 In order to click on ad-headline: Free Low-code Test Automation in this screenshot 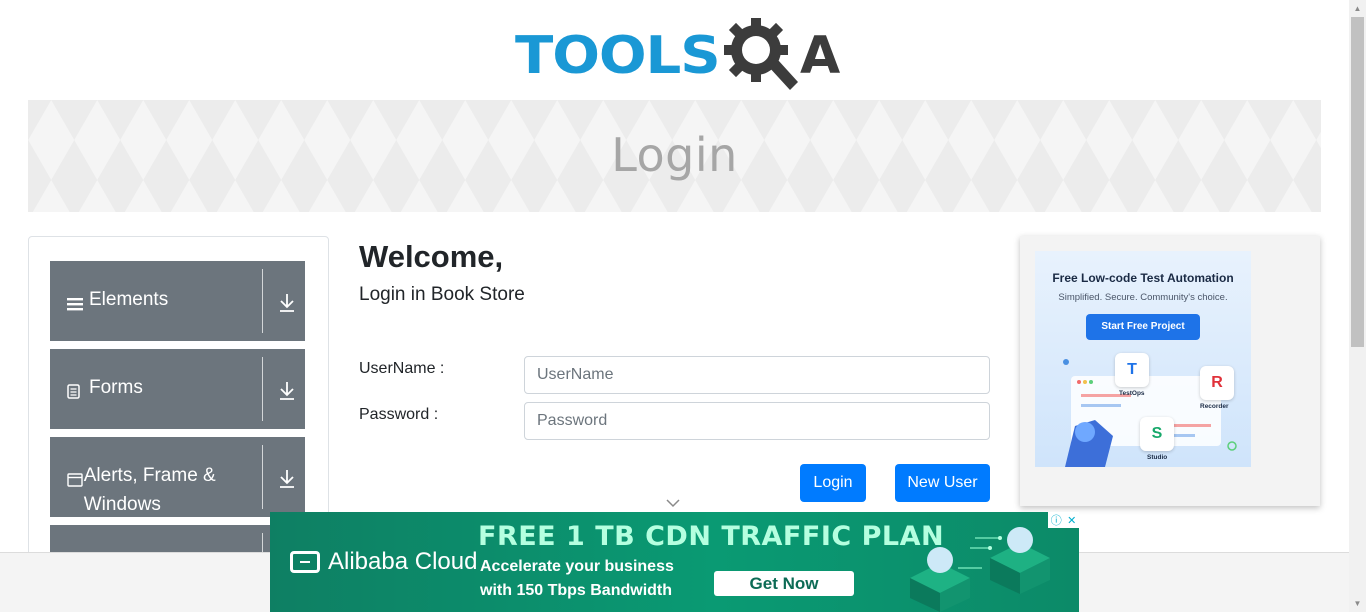, I will do `click(1143, 278)`.